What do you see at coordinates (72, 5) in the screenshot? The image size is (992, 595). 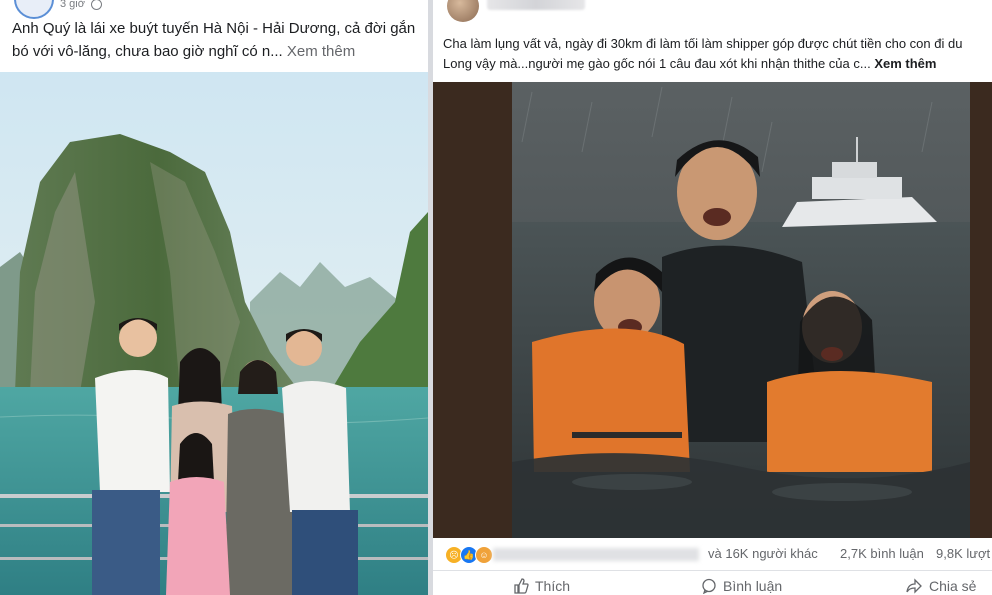 I see `post-time: 3 giờ` at bounding box center [72, 5].